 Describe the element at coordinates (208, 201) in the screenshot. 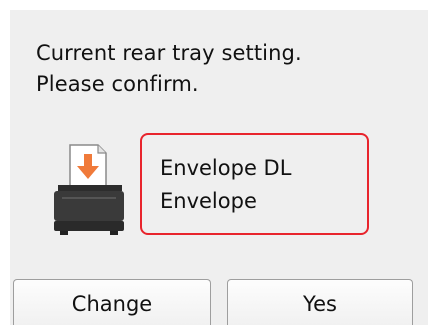

I see `media-type-value: Envelope` at that location.